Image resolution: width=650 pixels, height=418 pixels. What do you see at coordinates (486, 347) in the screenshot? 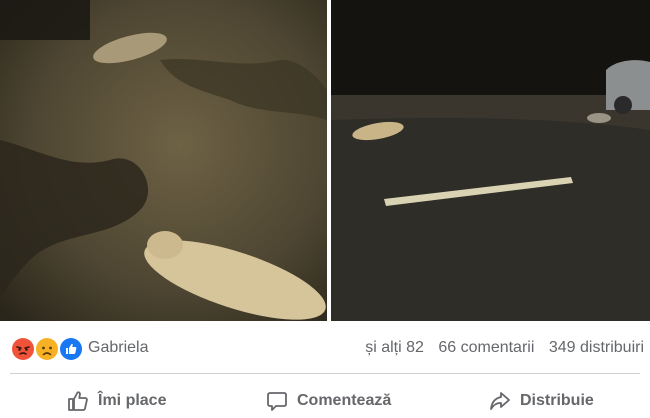
I see `comments-count: 66 comentarii` at bounding box center [486, 347].